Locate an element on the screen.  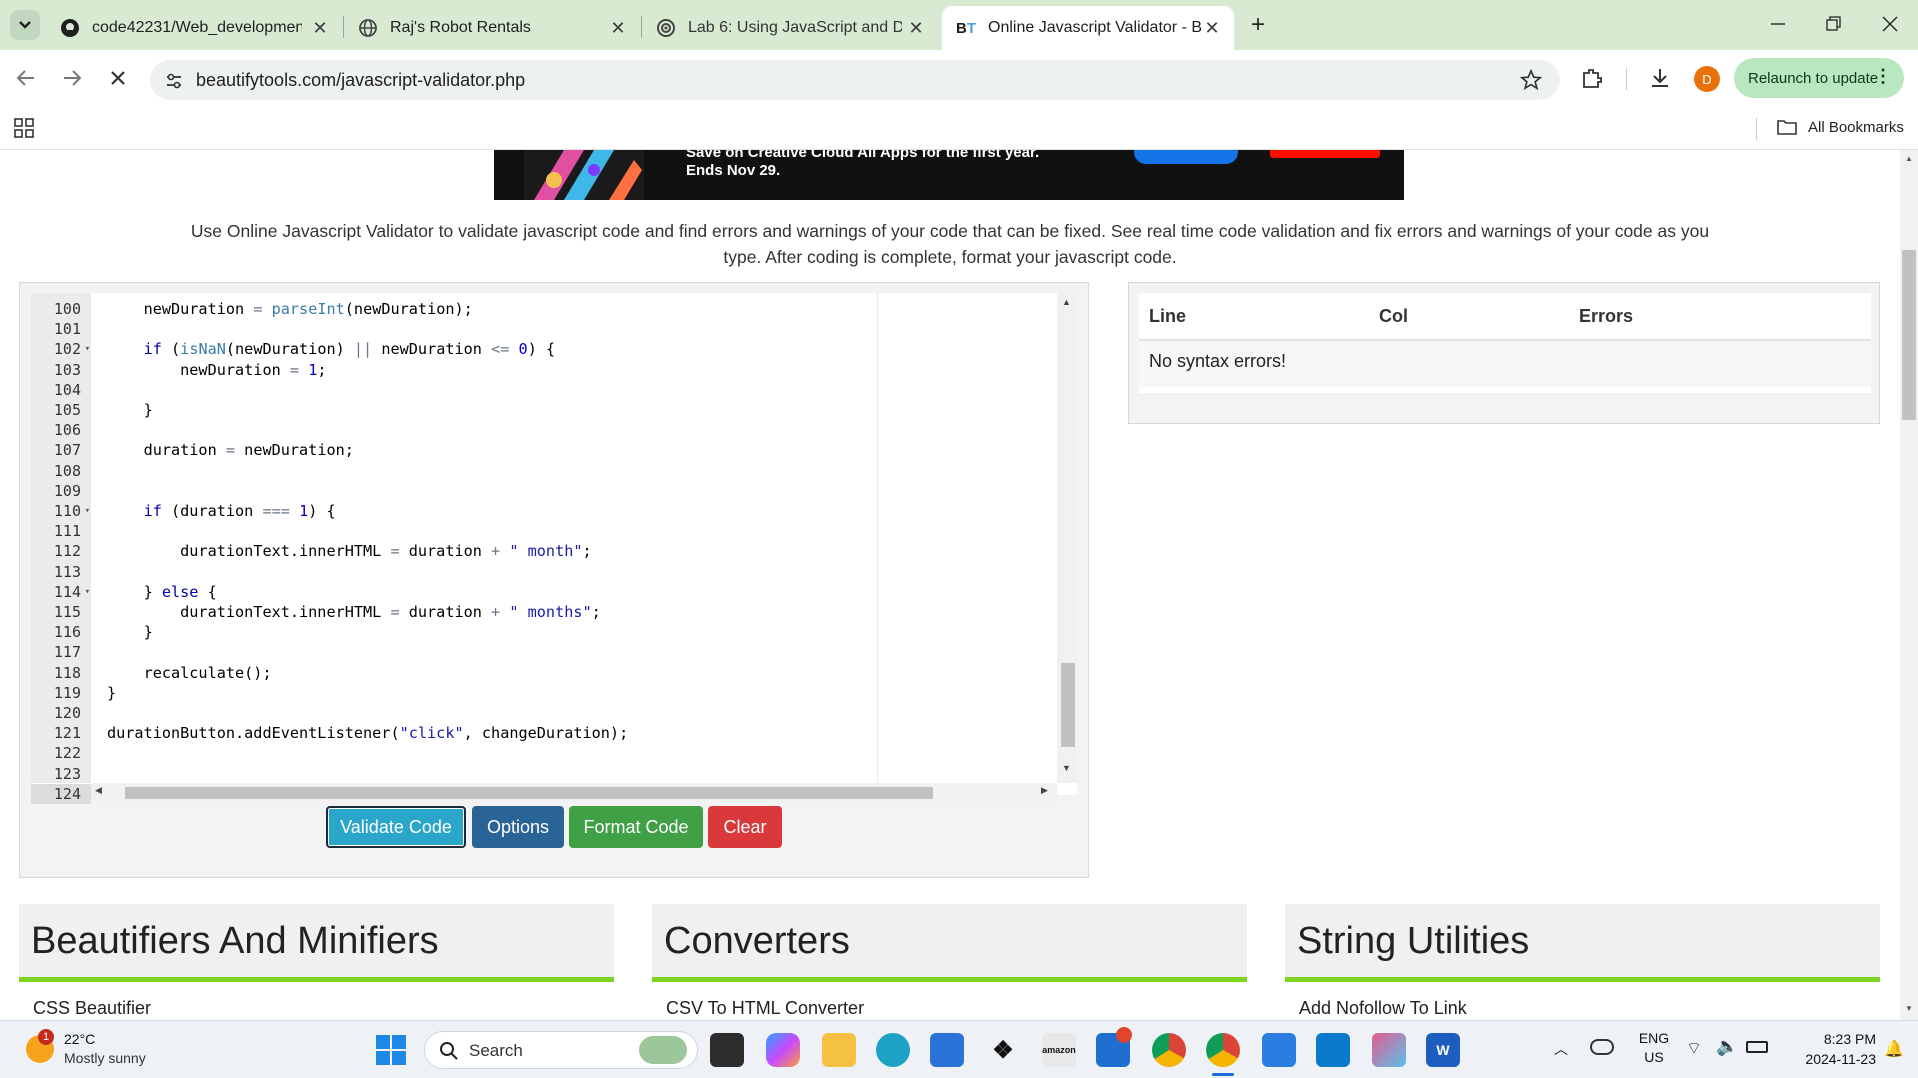
card-link: CSV To HTML Converter is located at coordinates (765, 1008).